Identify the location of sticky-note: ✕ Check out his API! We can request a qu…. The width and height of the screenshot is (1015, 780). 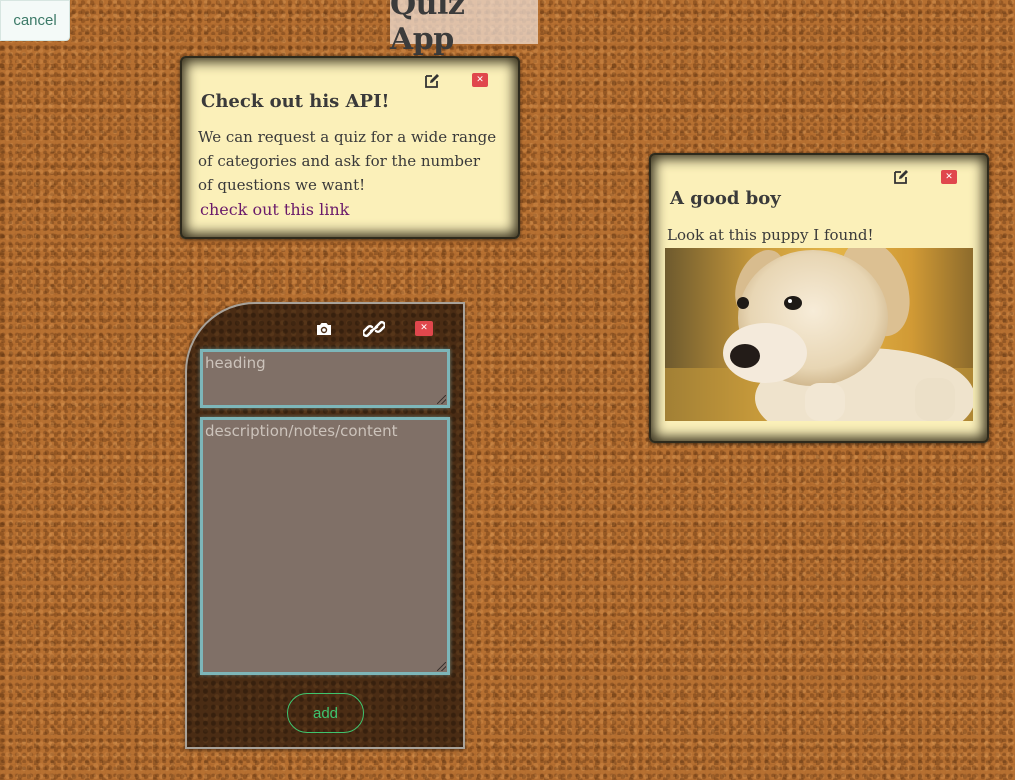
(350, 147).